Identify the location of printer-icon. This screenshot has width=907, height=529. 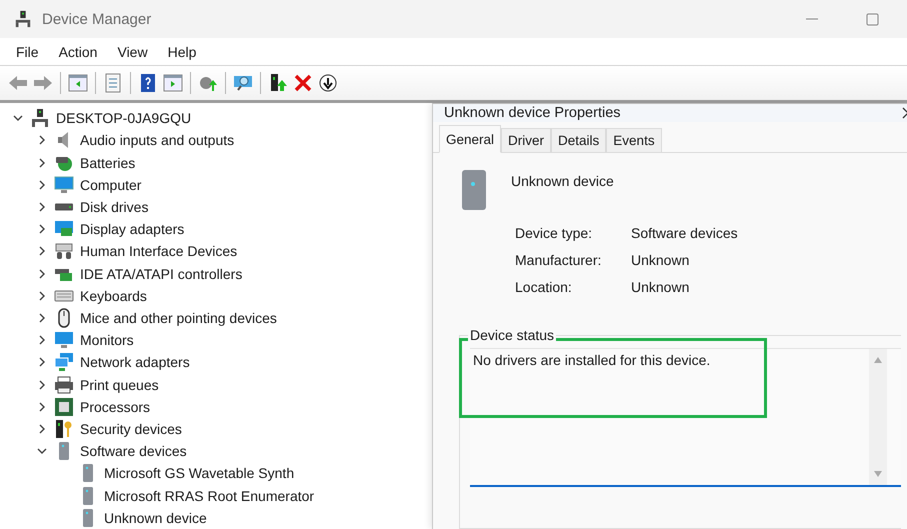
(64, 384).